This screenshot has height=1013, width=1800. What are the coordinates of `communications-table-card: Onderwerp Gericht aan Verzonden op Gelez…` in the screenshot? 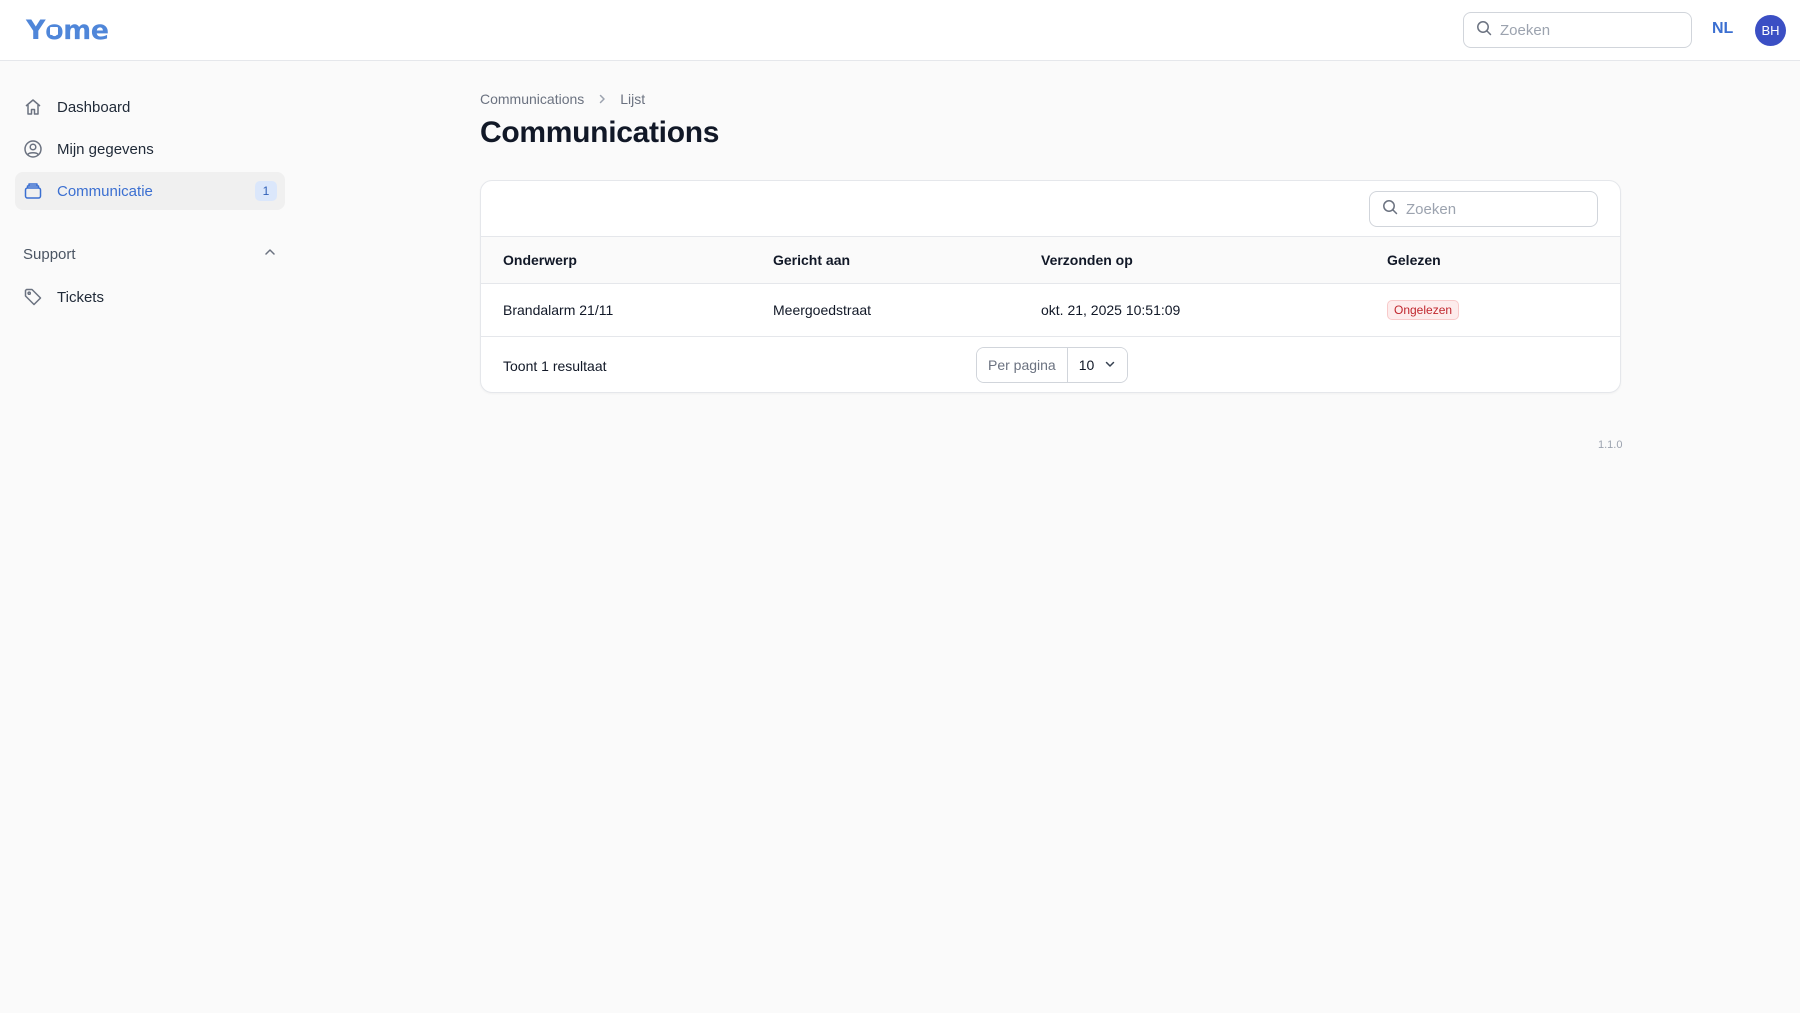 It's located at (1050, 286).